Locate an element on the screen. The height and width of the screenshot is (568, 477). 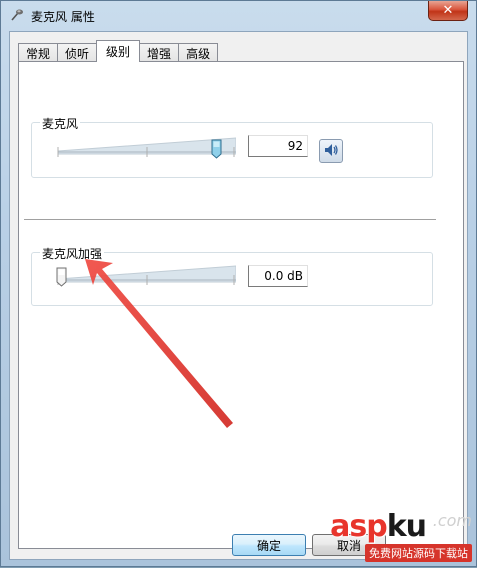
boost-group: 麦克风加强 0.0 dB is located at coordinates (232, 275).